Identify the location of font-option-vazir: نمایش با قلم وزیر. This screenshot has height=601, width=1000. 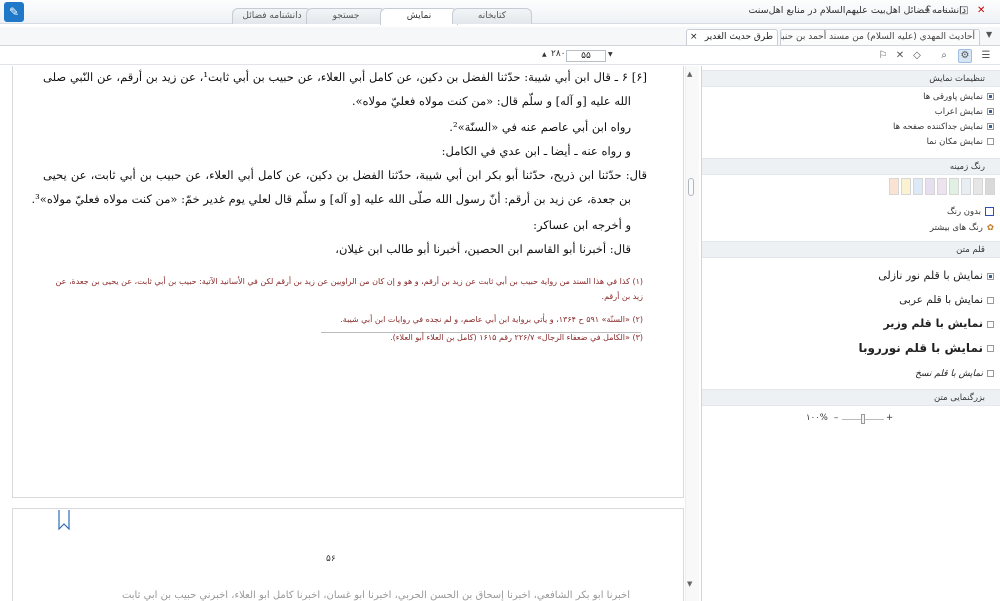
(938, 323).